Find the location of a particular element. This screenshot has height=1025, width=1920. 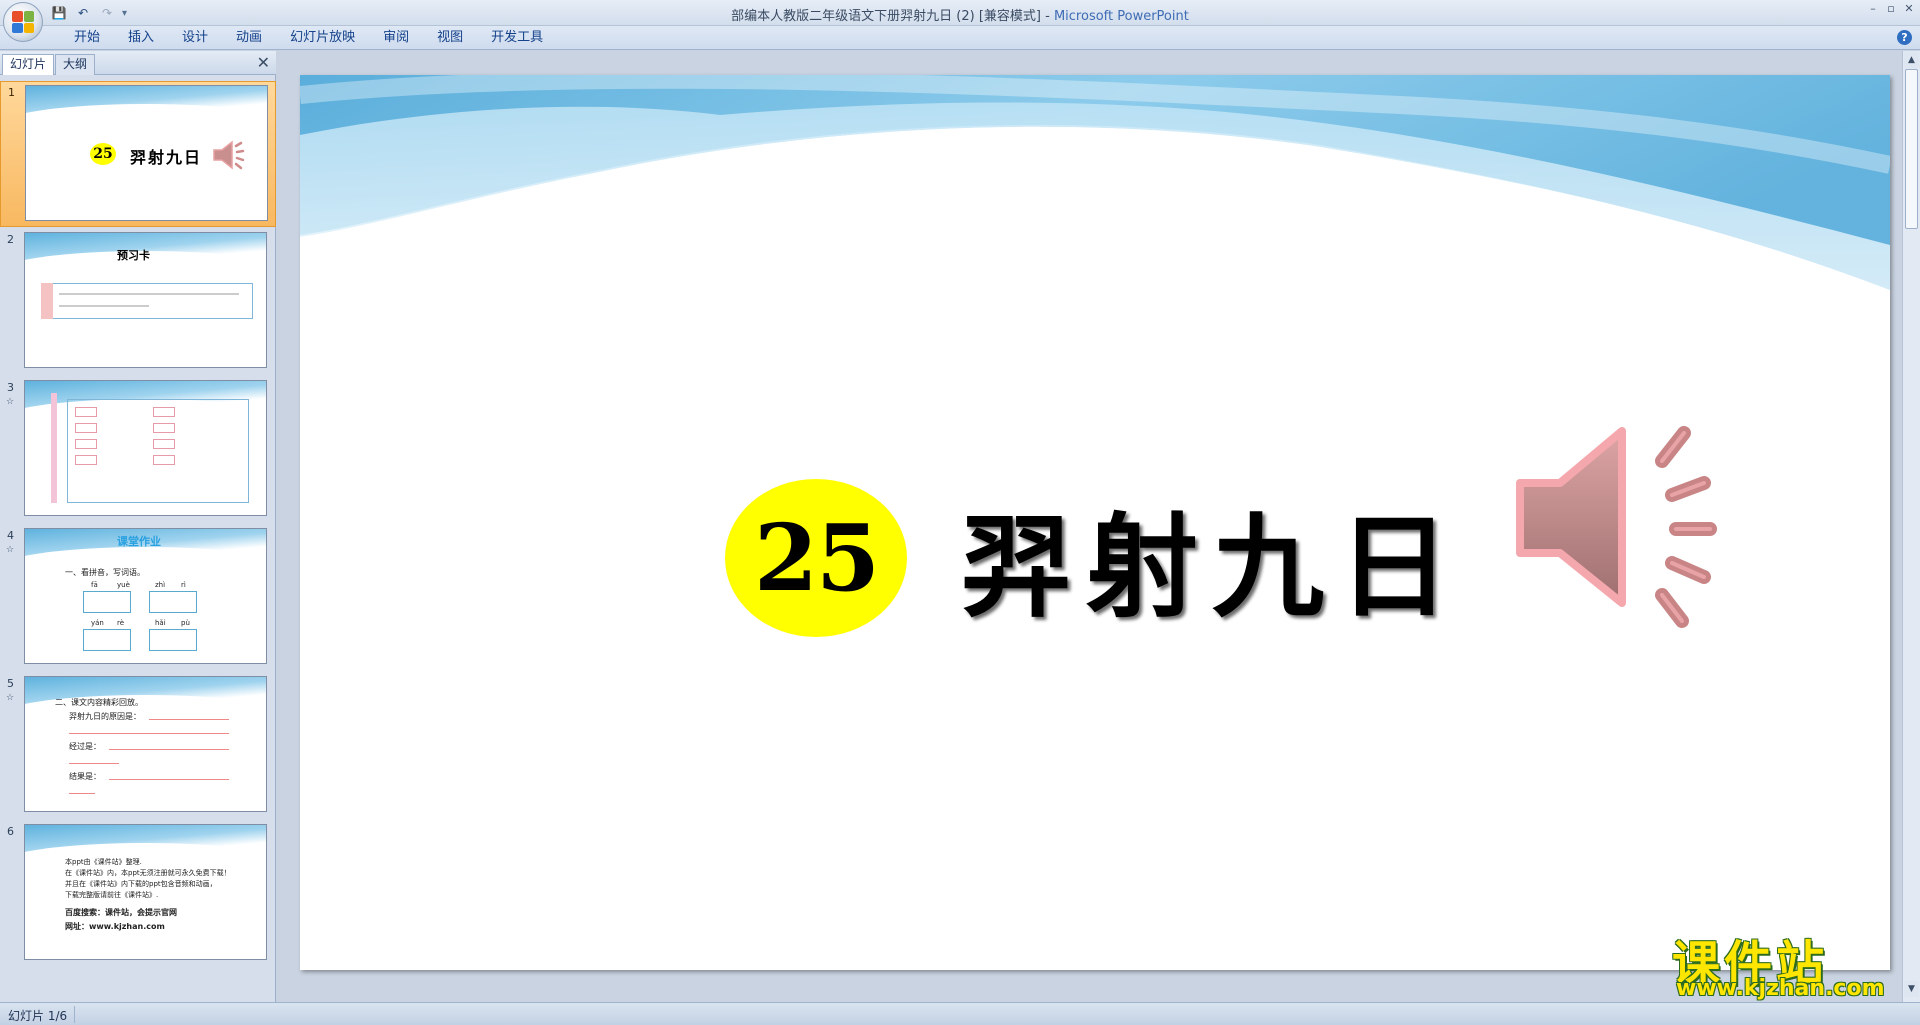

close-icon: ✕ is located at coordinates (1909, 9).